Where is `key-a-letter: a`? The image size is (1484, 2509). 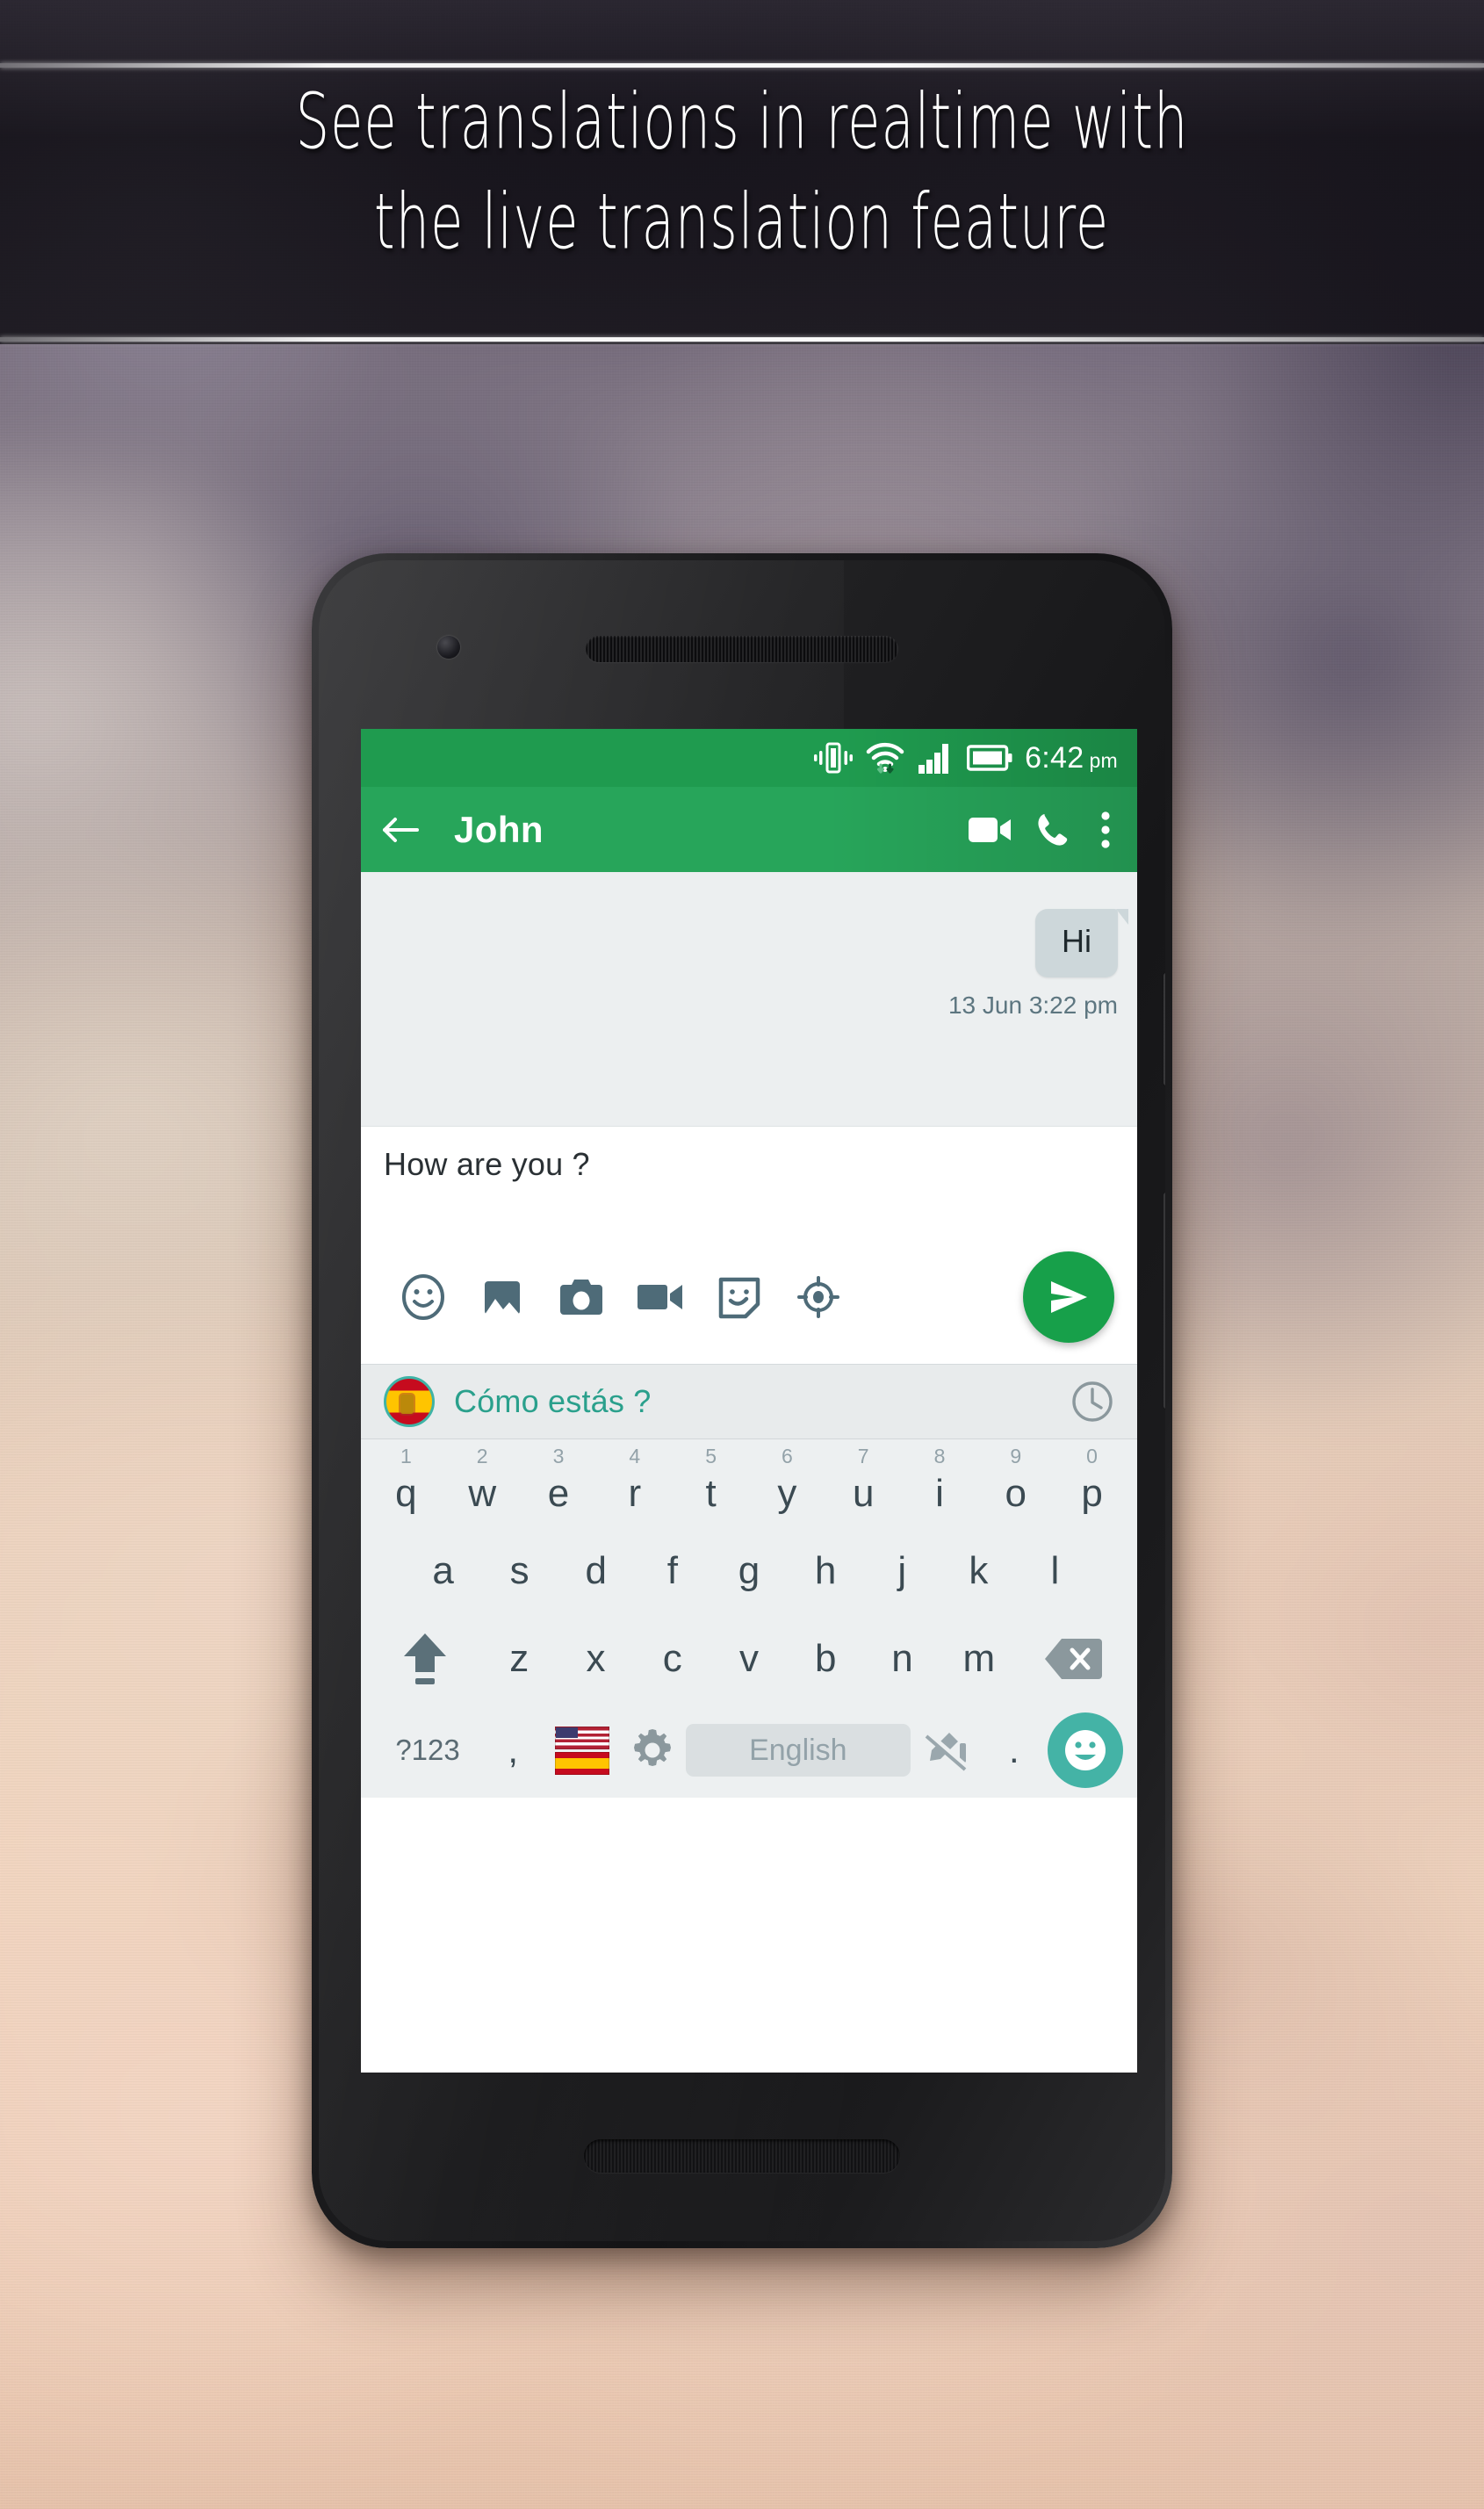
key-a-letter: a is located at coordinates (443, 1570).